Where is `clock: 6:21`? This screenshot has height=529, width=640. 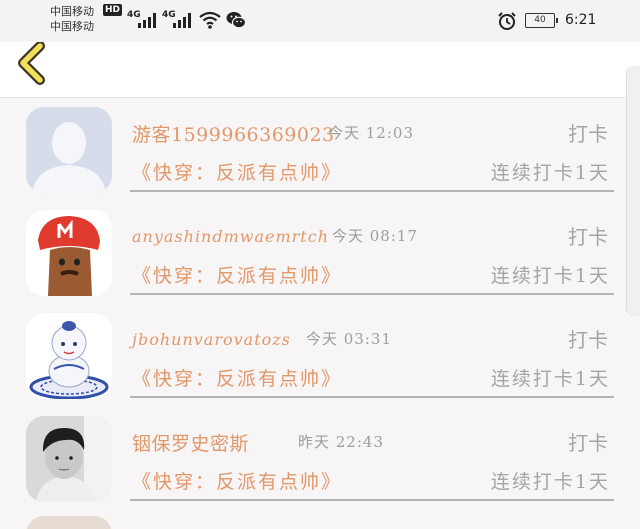
clock: 6:21 is located at coordinates (581, 20).